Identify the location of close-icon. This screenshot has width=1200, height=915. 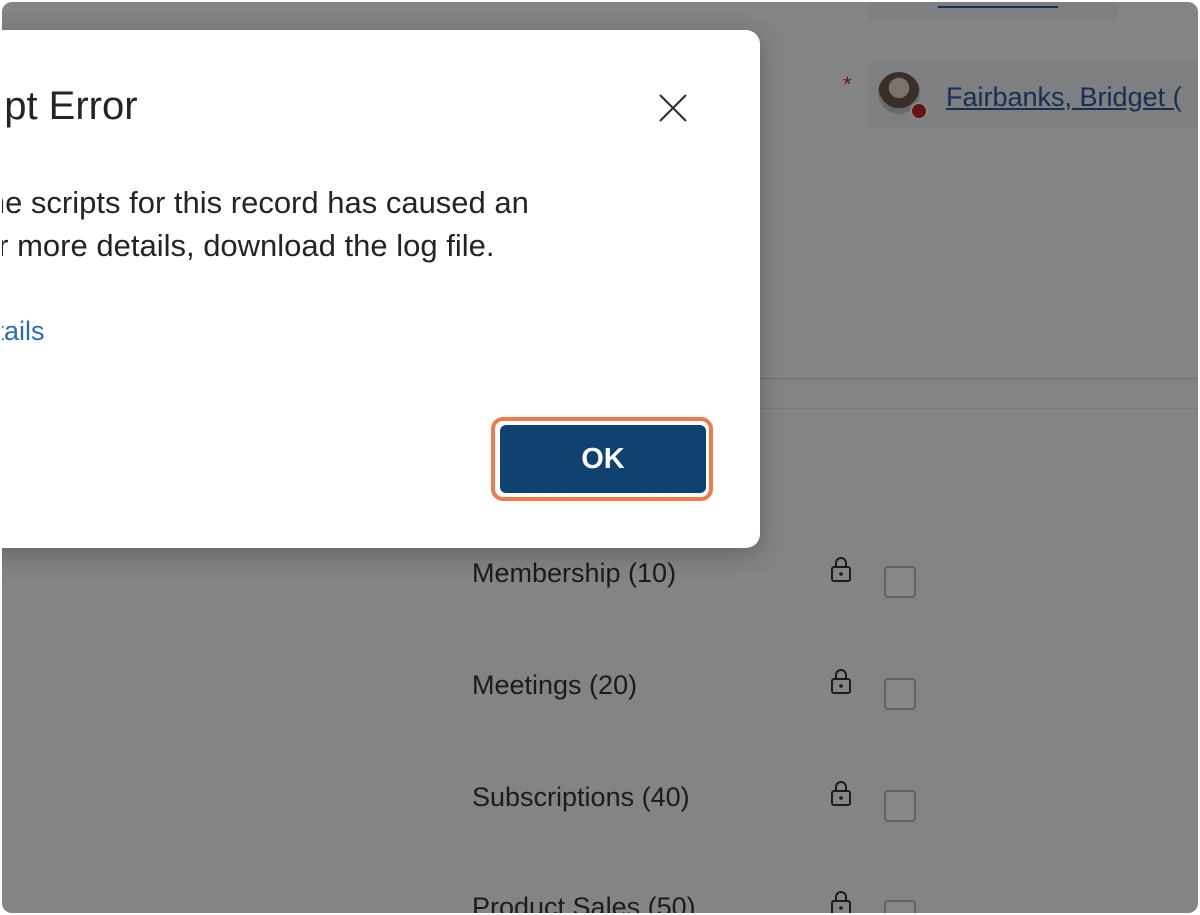
(673, 108).